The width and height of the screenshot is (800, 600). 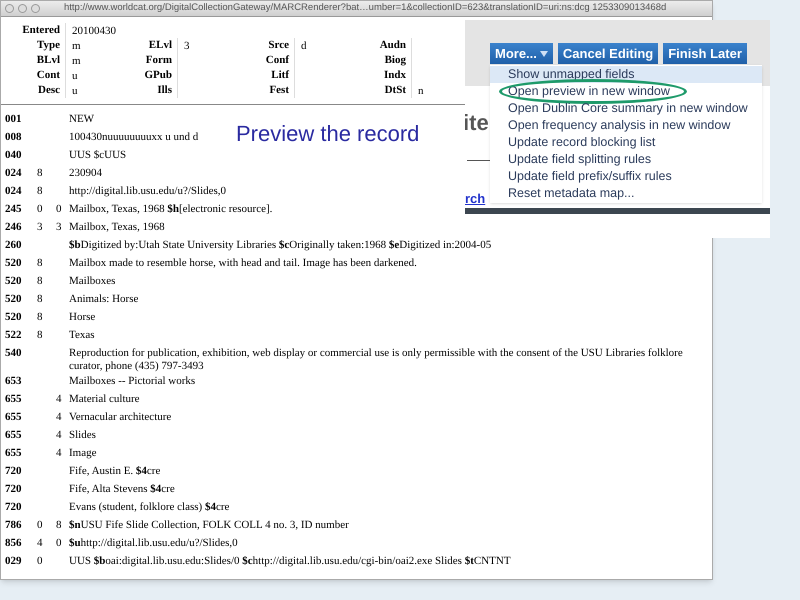 What do you see at coordinates (475, 198) in the screenshot?
I see `link: rch` at bounding box center [475, 198].